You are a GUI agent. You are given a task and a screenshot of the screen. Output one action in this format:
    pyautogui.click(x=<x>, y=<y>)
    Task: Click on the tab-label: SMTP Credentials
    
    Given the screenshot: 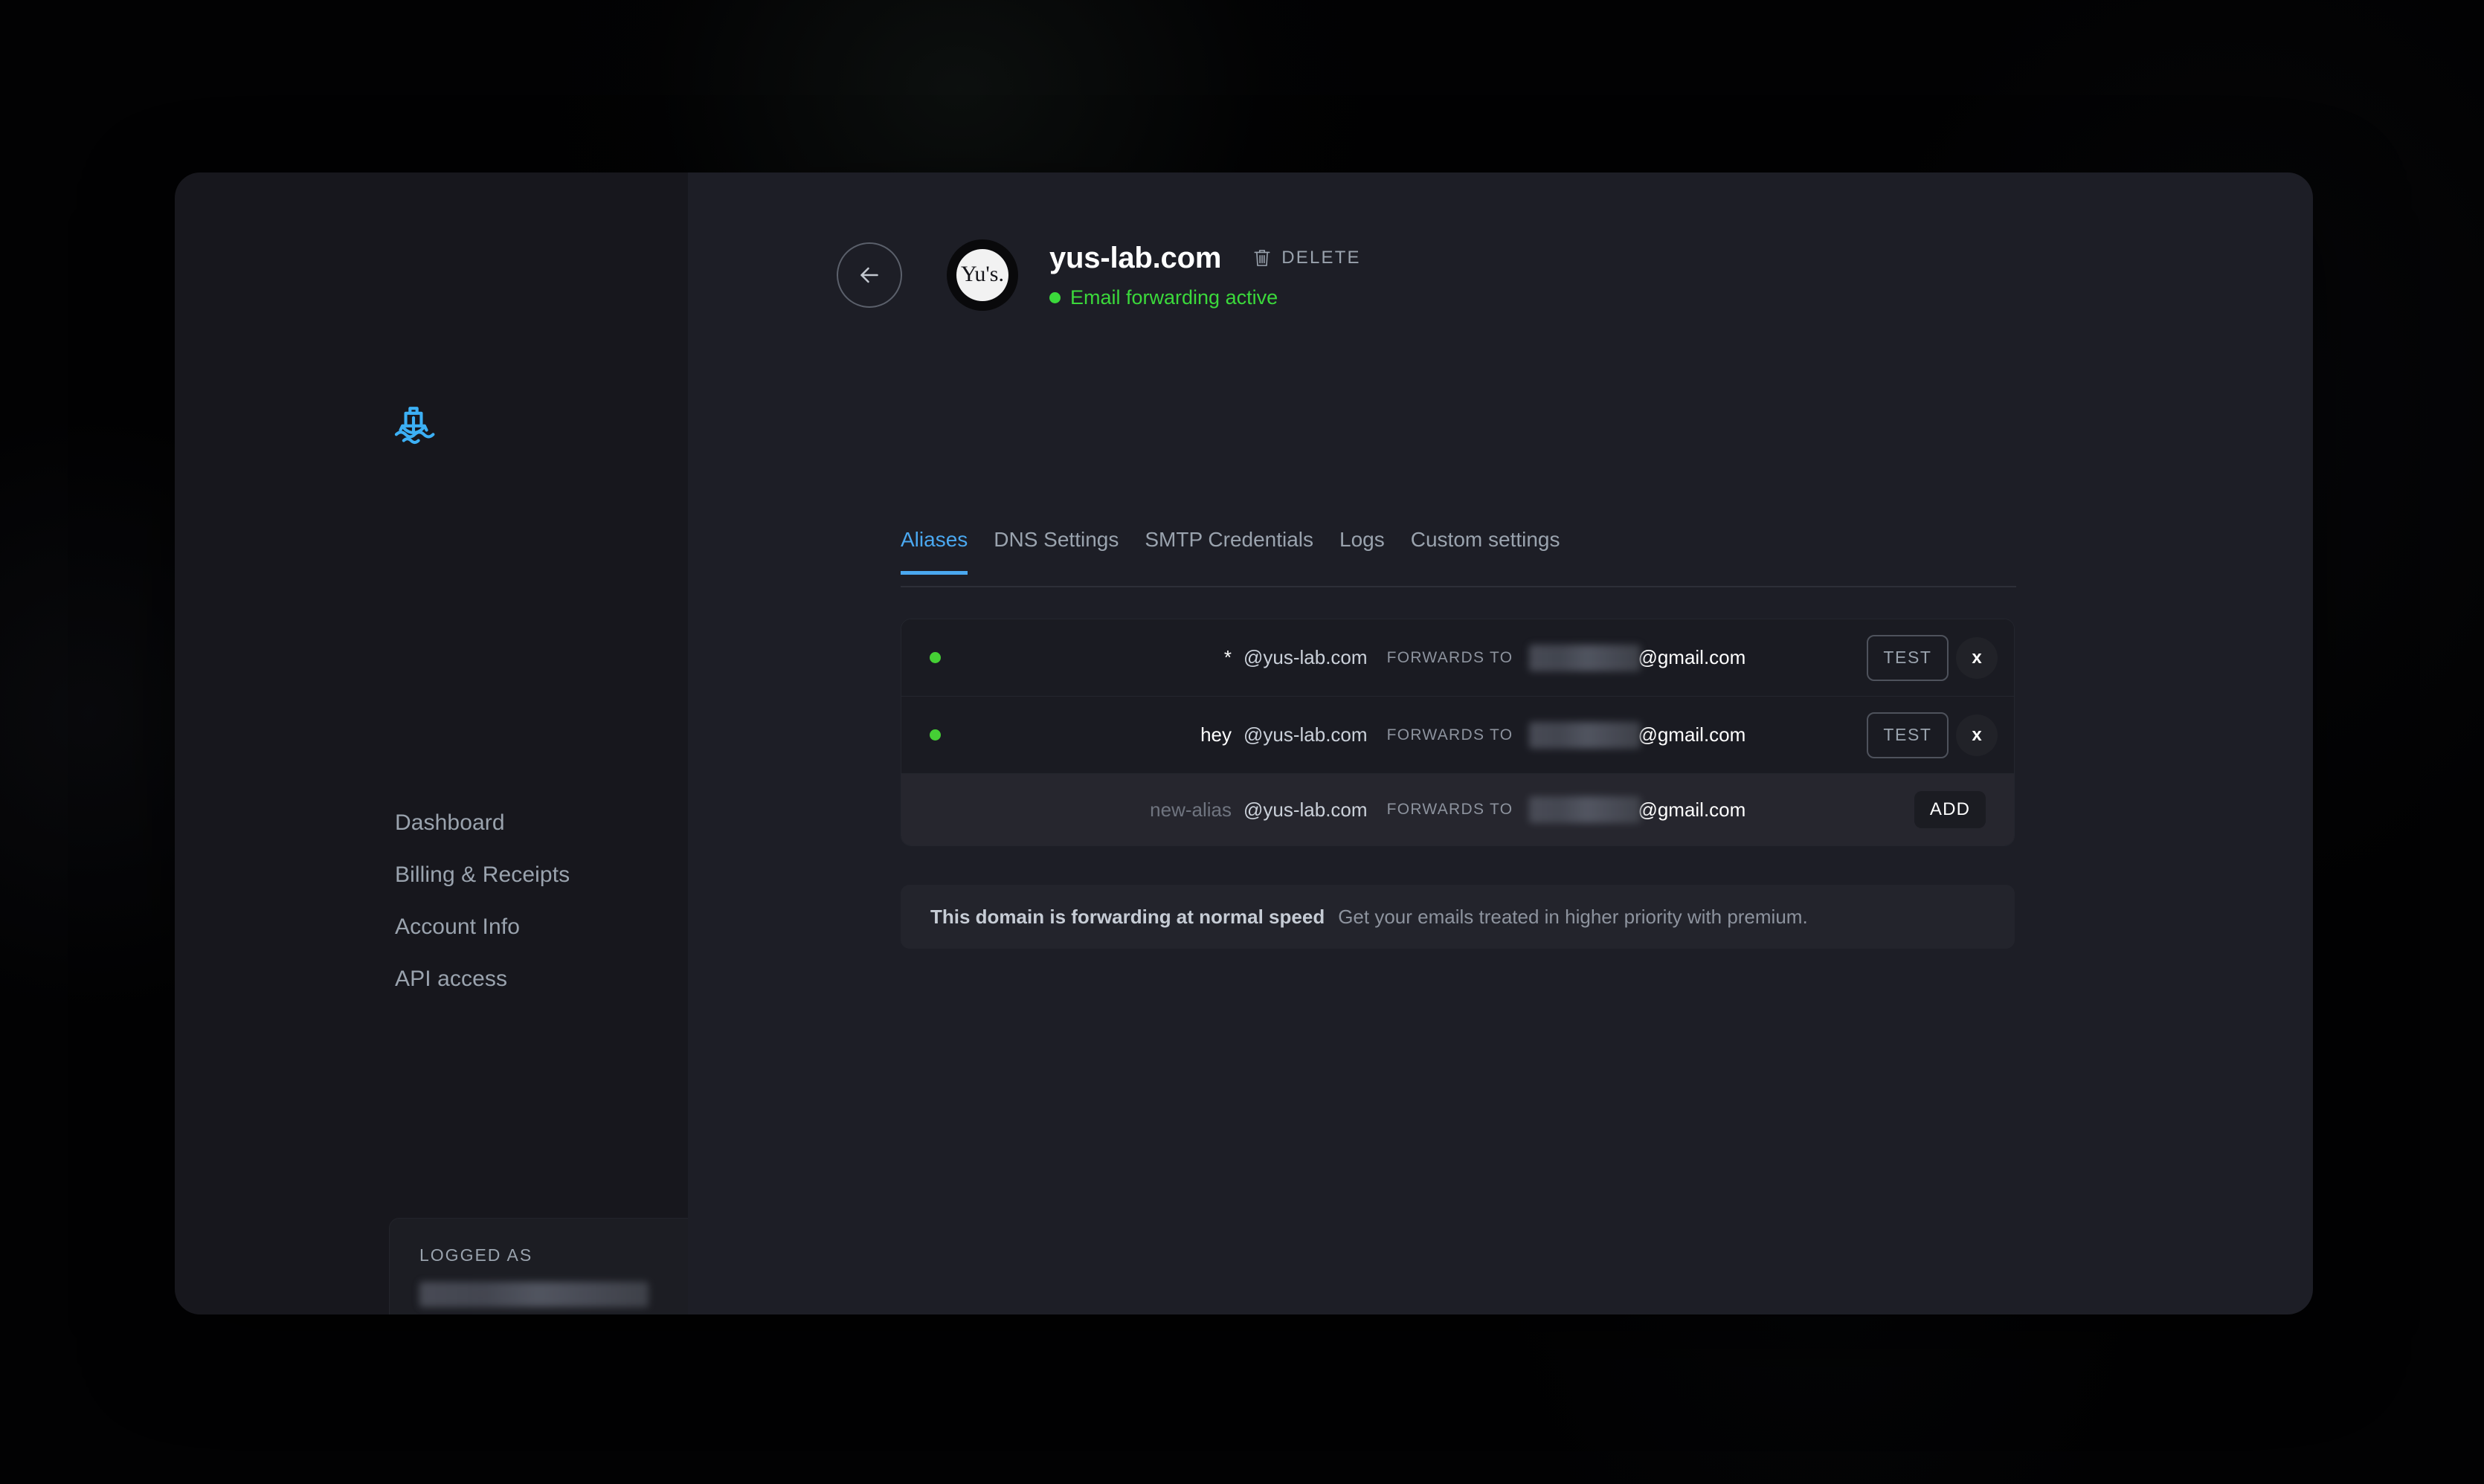 What is the action you would take?
    pyautogui.click(x=1229, y=539)
    